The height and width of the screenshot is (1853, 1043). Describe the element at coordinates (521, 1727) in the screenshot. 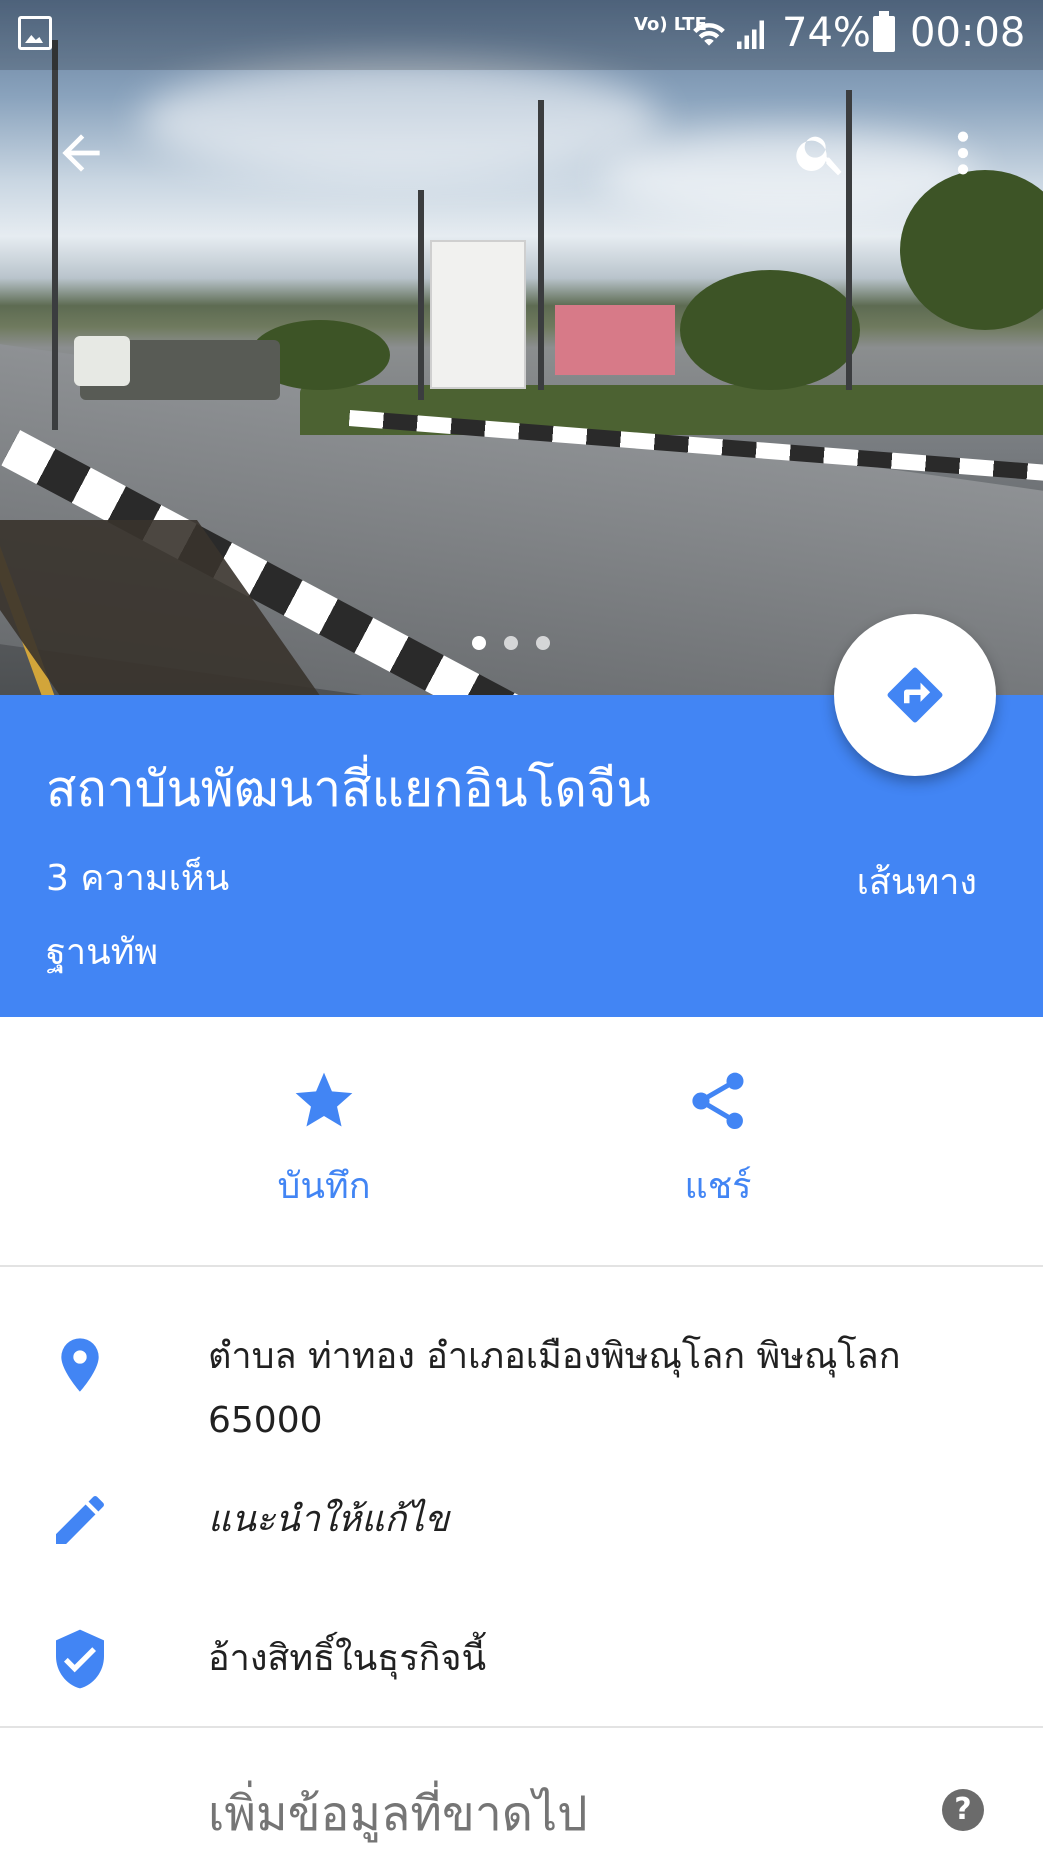

I see `section-divider` at that location.